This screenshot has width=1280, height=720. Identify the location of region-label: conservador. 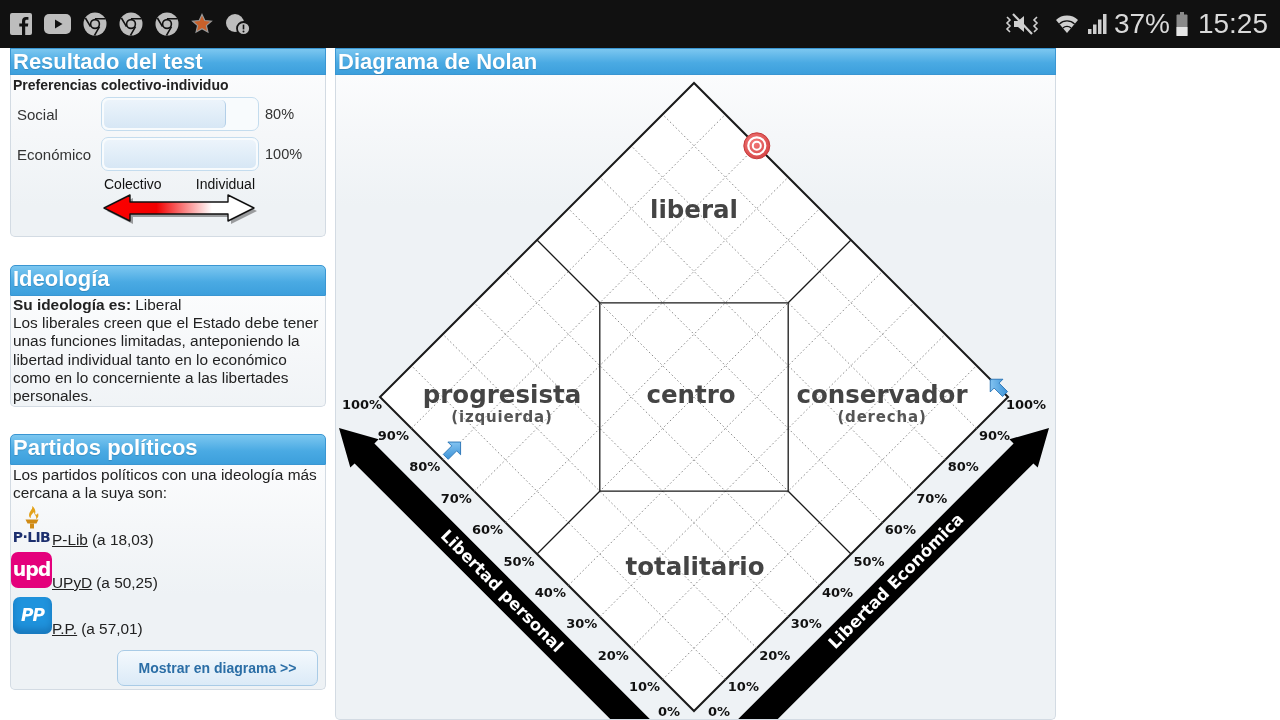
(882, 394).